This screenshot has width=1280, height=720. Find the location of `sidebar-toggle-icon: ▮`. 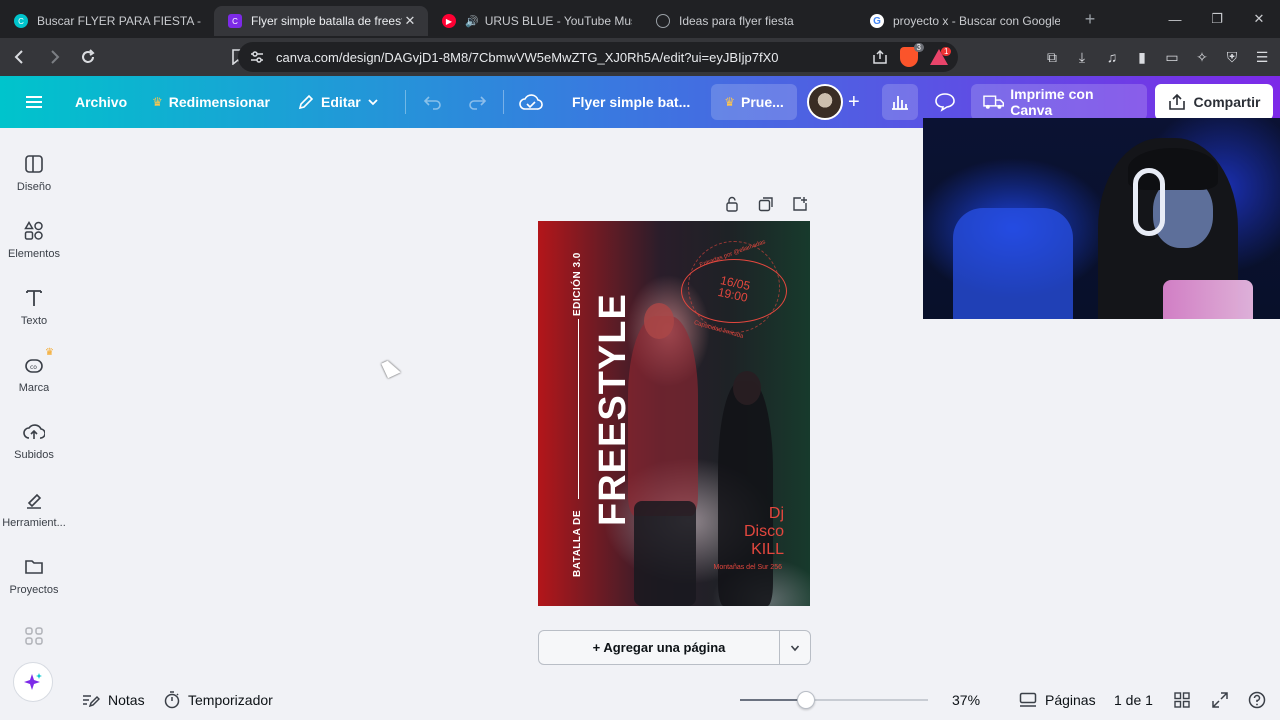

sidebar-toggle-icon: ▮ is located at coordinates (1142, 57).